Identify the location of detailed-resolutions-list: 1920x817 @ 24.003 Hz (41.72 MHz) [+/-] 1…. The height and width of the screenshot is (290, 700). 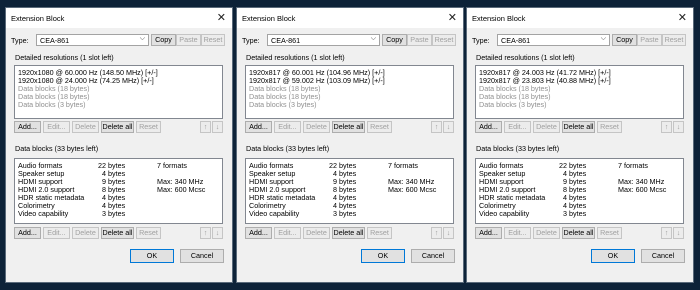
(579, 92).